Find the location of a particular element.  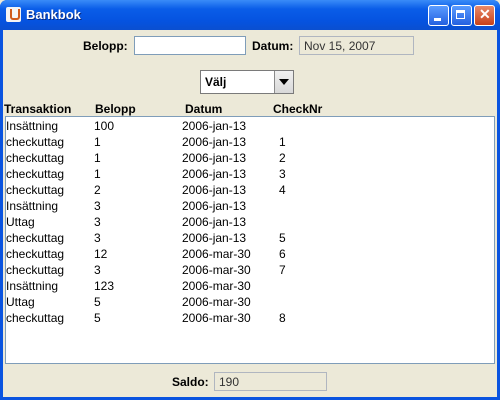

row-checknr: 6 is located at coordinates (282, 254).